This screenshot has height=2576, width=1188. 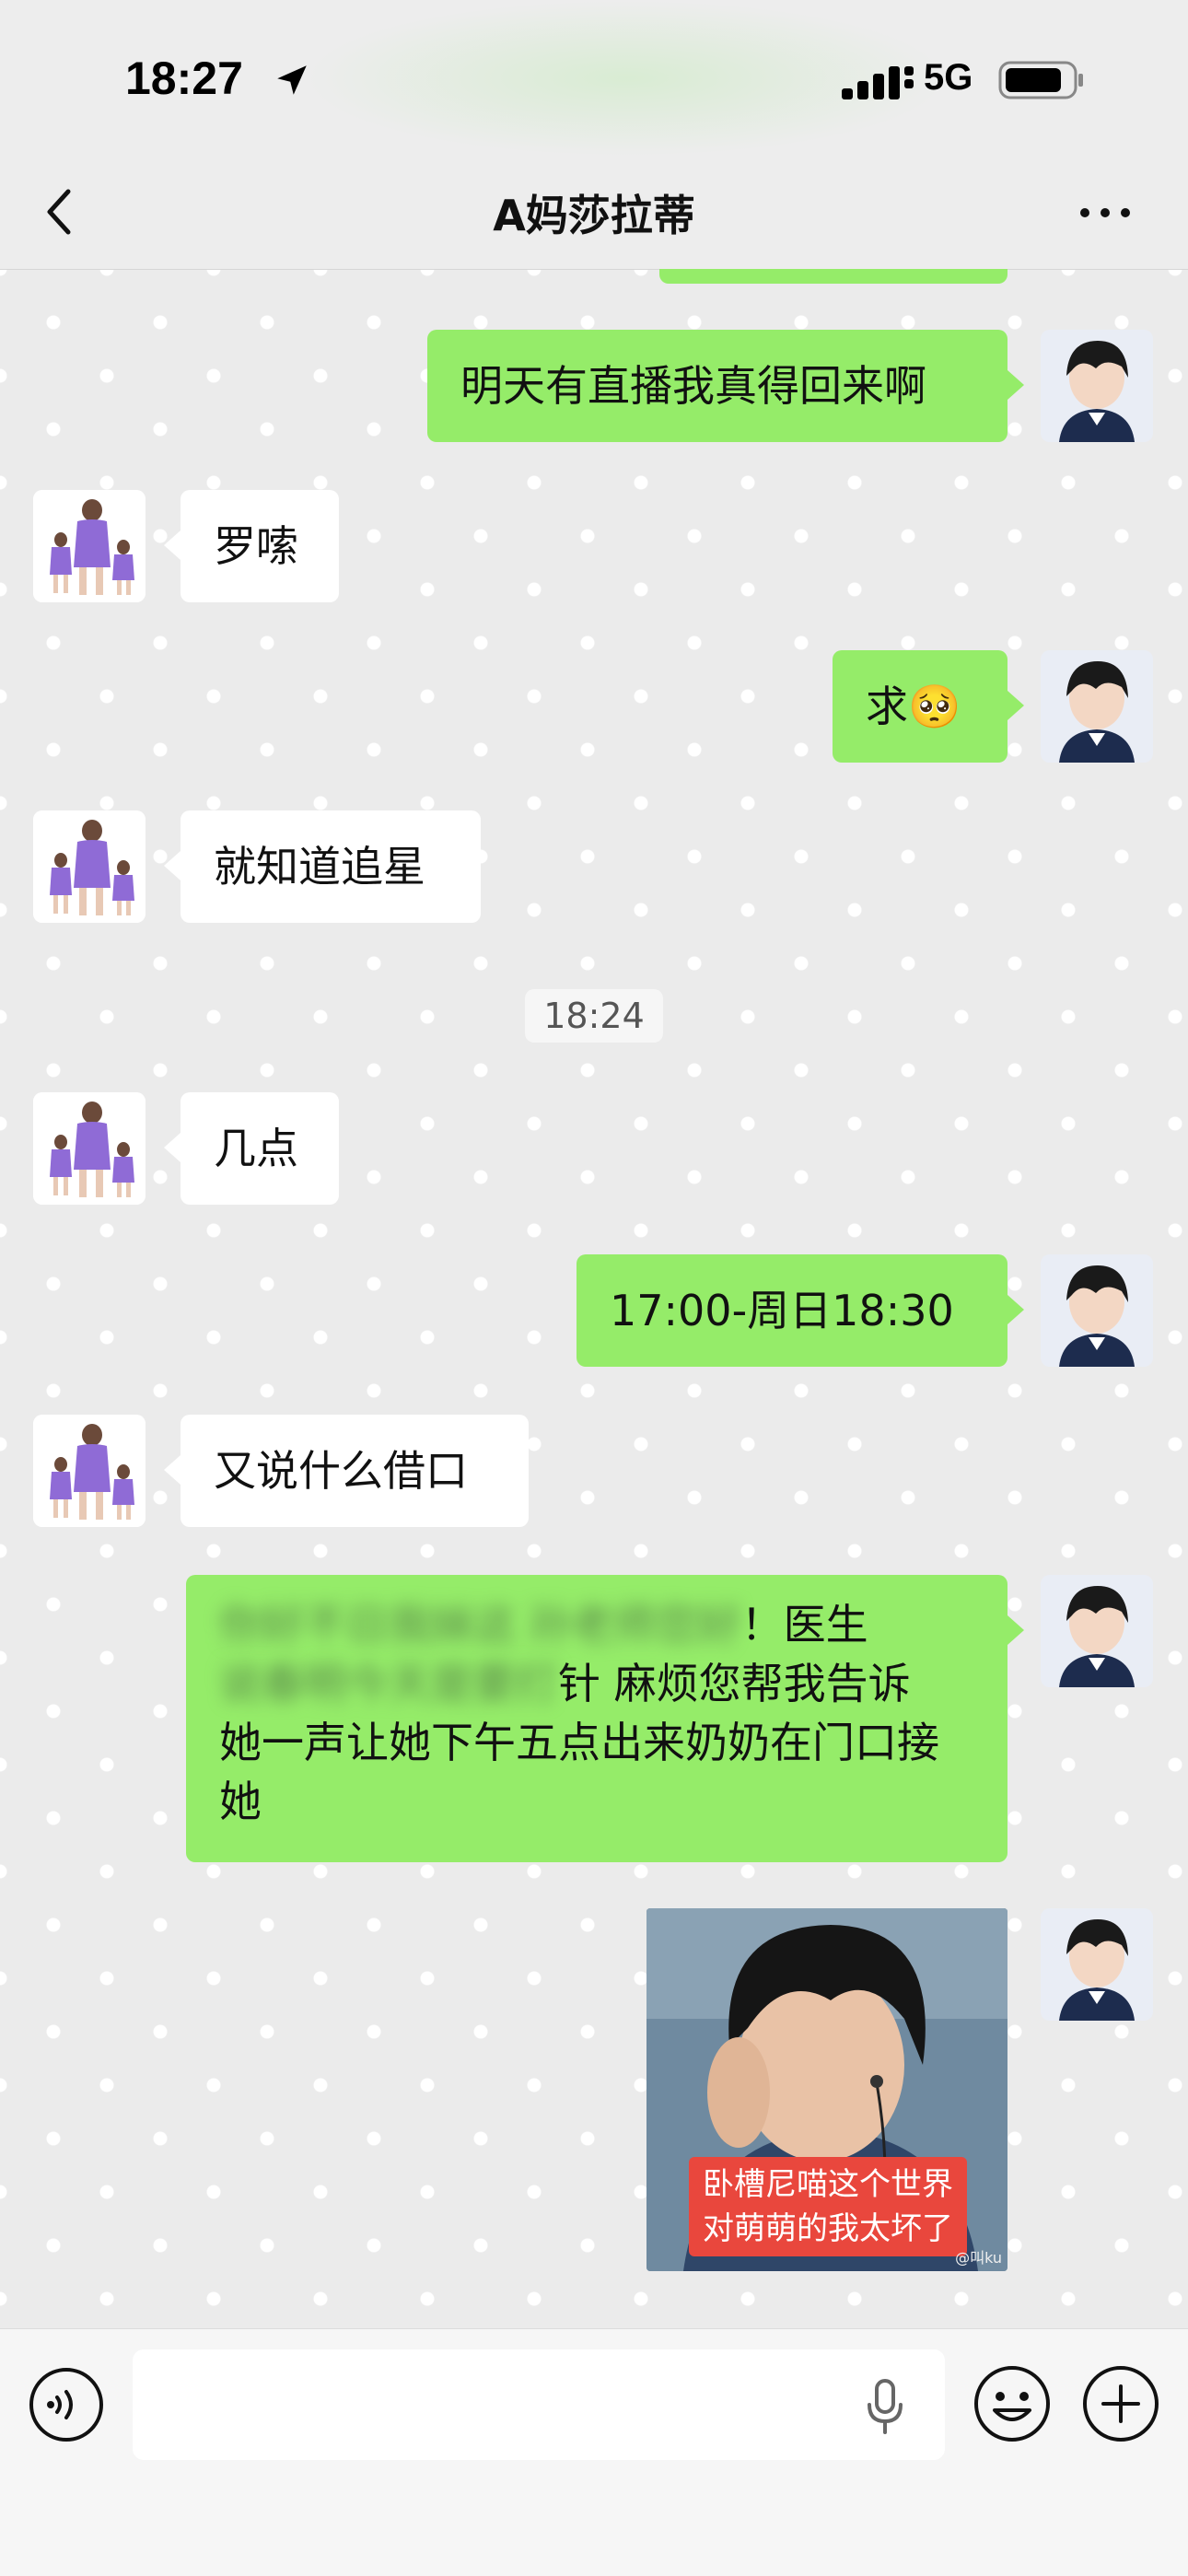 I want to click on message-bubble-sent: 明天有直播我真得回来啊, so click(x=725, y=386).